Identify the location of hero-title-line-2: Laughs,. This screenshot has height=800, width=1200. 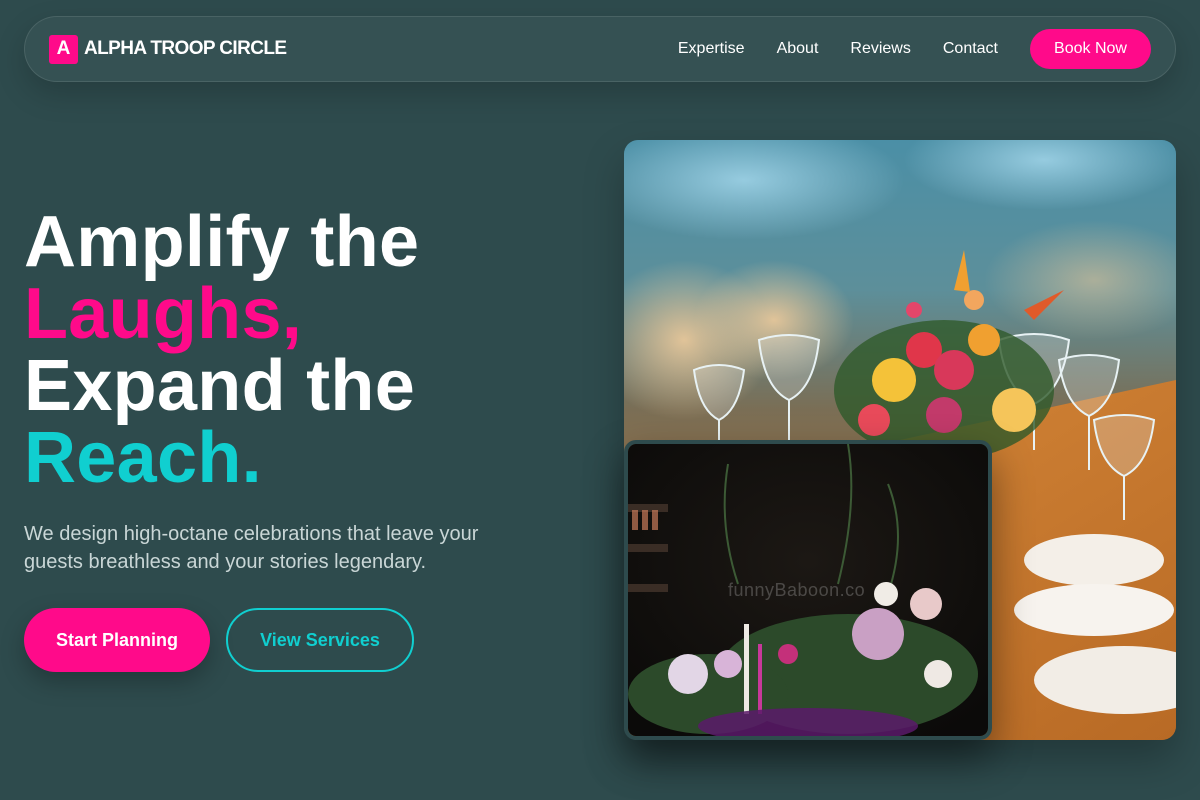
(163, 314).